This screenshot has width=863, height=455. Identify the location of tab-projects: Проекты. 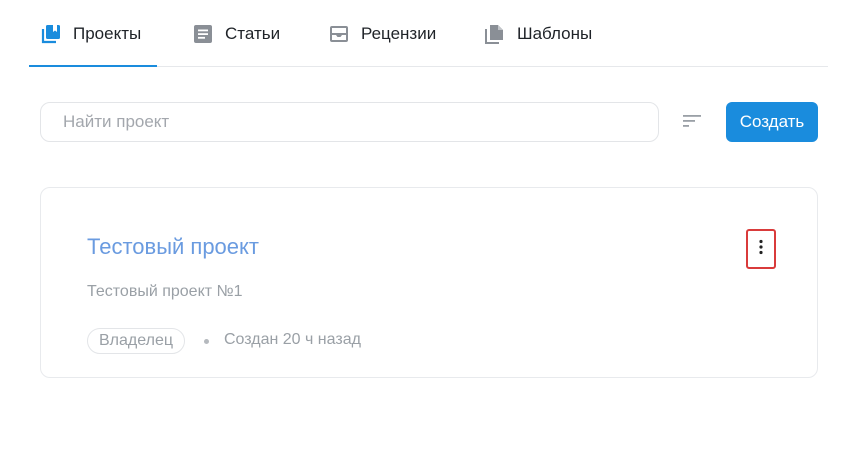
(91, 33).